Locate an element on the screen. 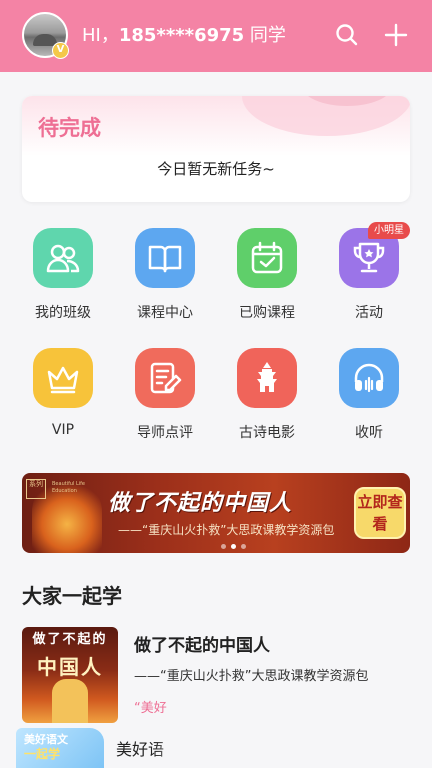 This screenshot has width=432, height=768. grid-label: 收听 is located at coordinates (369, 433).